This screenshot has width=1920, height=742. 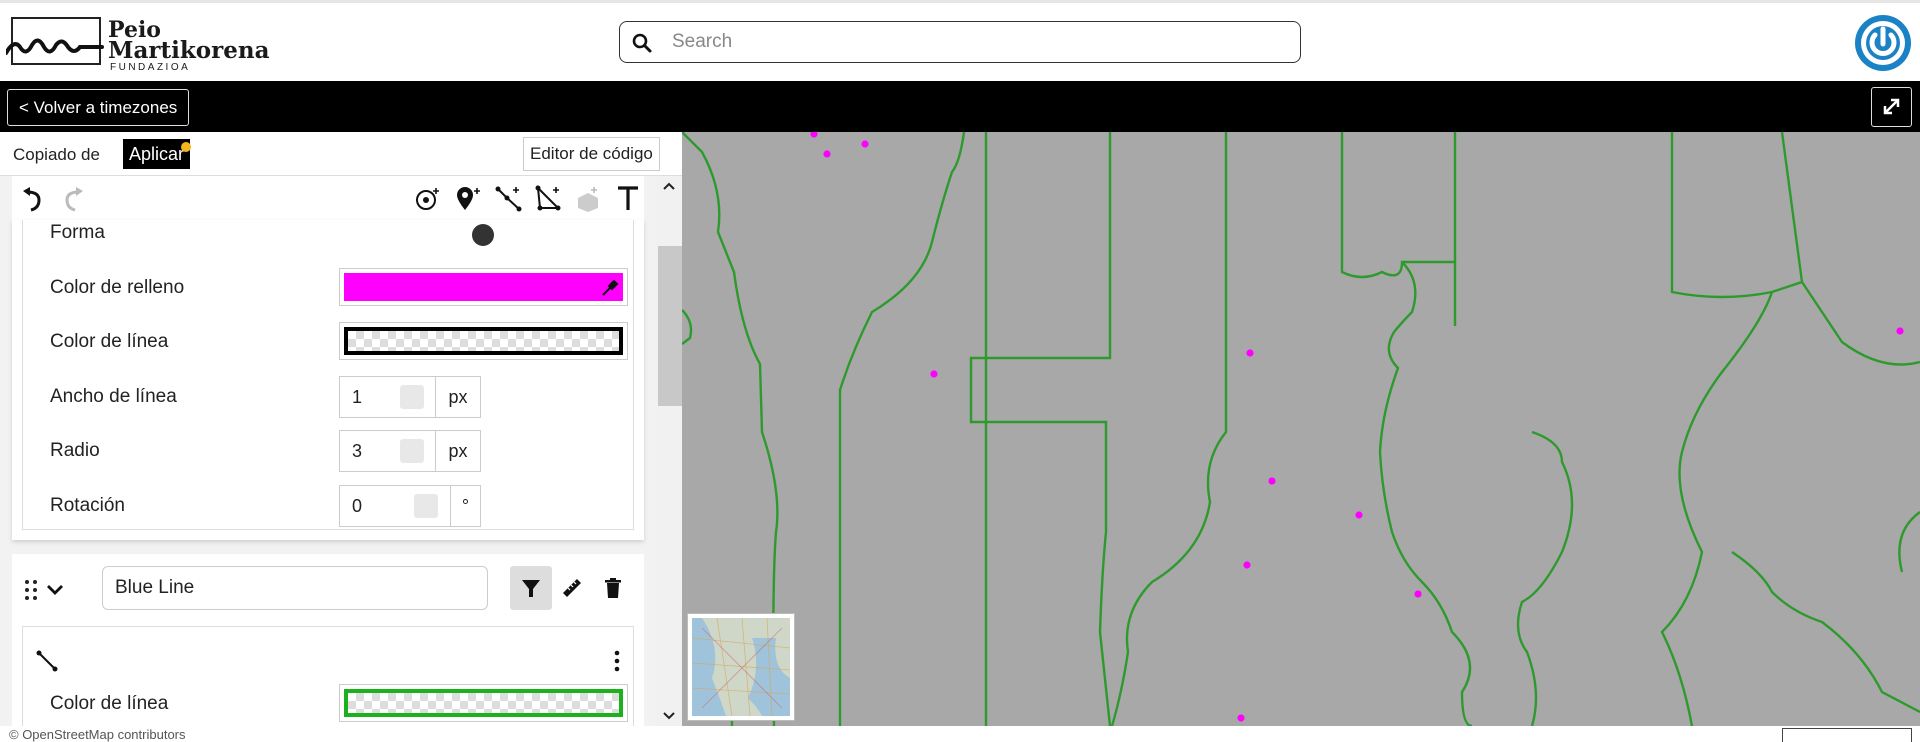 I want to click on add-3d-icon, so click(x=588, y=199).